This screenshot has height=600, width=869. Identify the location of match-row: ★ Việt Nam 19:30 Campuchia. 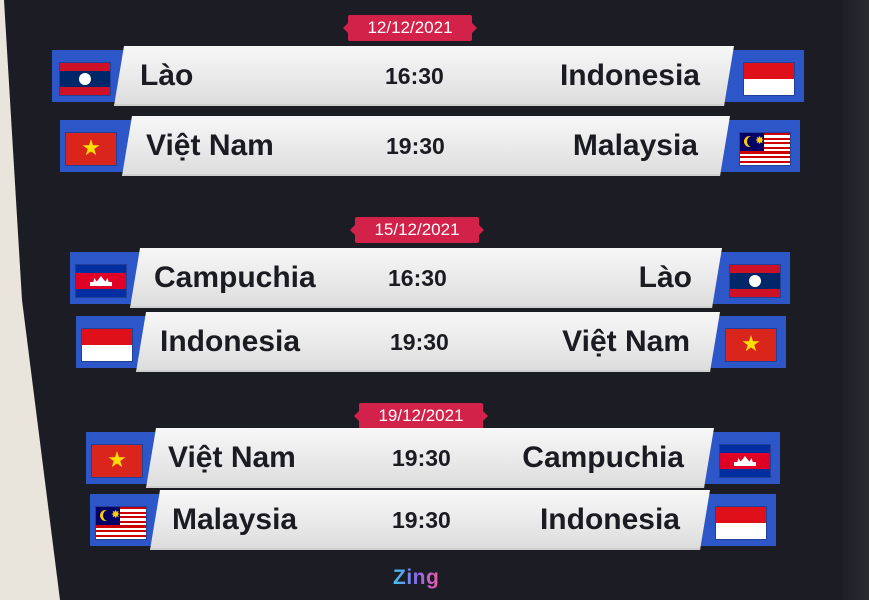
(433, 458).